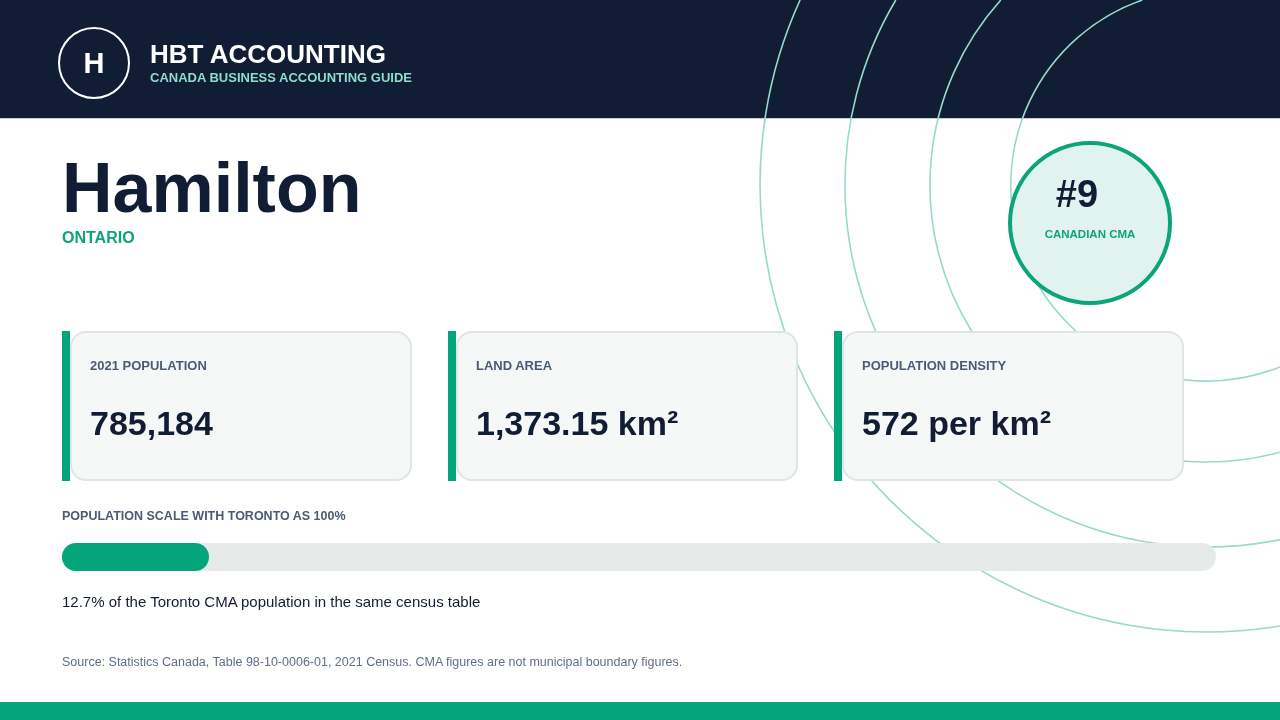  What do you see at coordinates (281, 77) in the screenshot?
I see `brand-subtitle: CANADA BUSINESS ACCOUNTING GUIDE` at bounding box center [281, 77].